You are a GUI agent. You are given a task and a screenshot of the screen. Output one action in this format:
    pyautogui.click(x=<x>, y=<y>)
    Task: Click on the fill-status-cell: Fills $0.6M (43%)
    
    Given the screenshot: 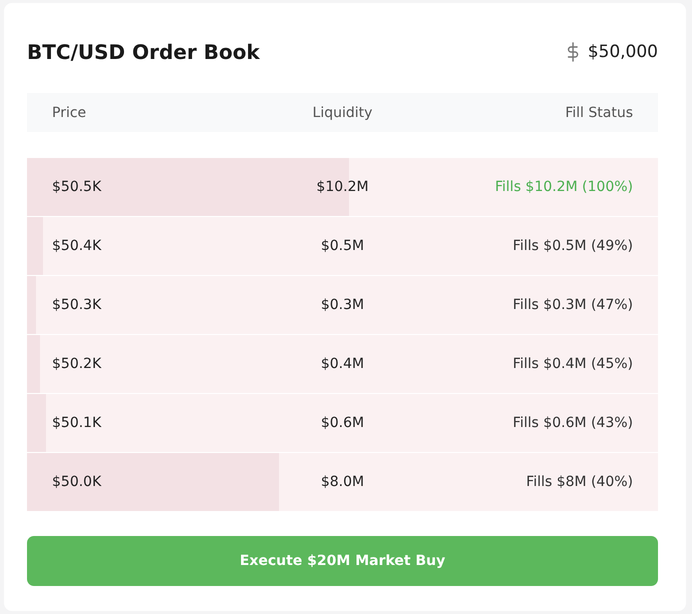 What is the action you would take?
    pyautogui.click(x=572, y=423)
    